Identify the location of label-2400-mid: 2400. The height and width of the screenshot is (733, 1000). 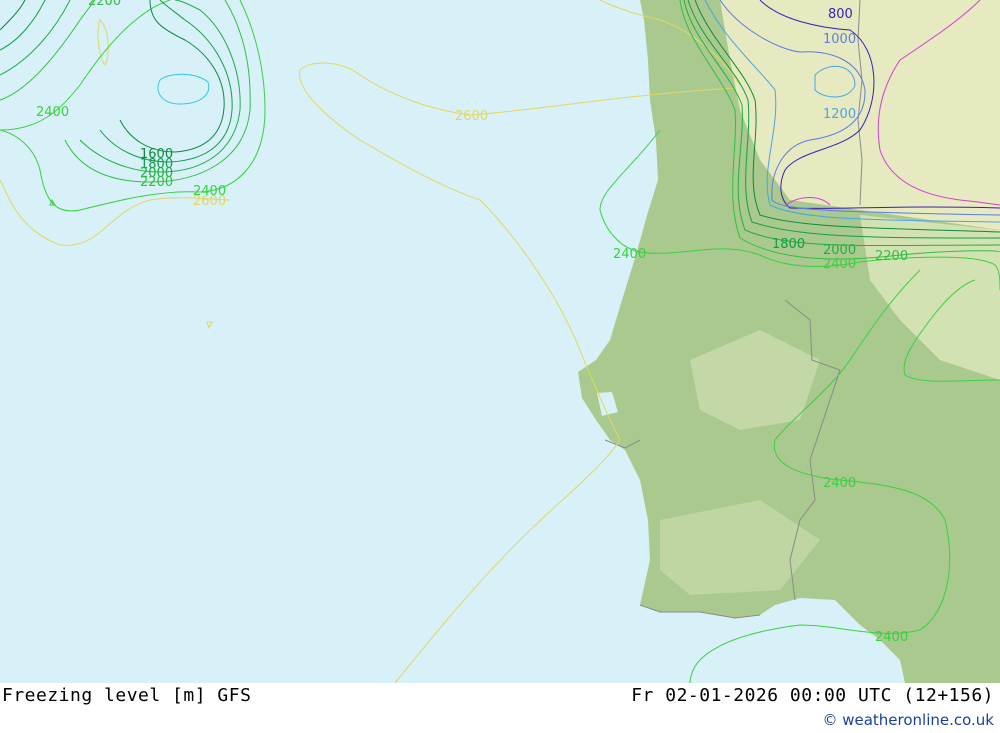
(839, 483).